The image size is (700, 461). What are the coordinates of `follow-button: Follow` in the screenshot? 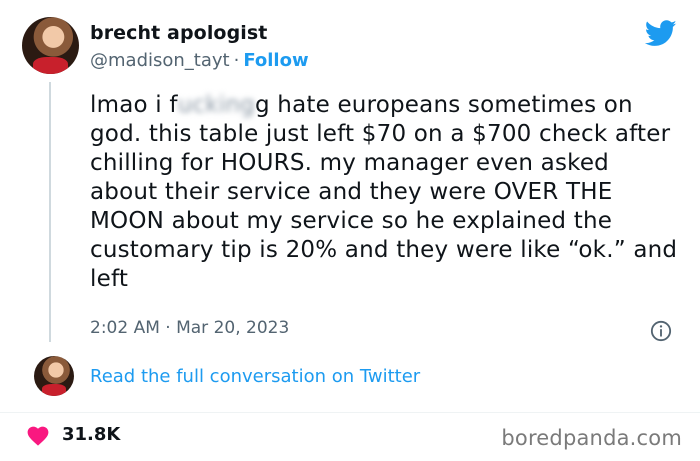 It's located at (275, 60).